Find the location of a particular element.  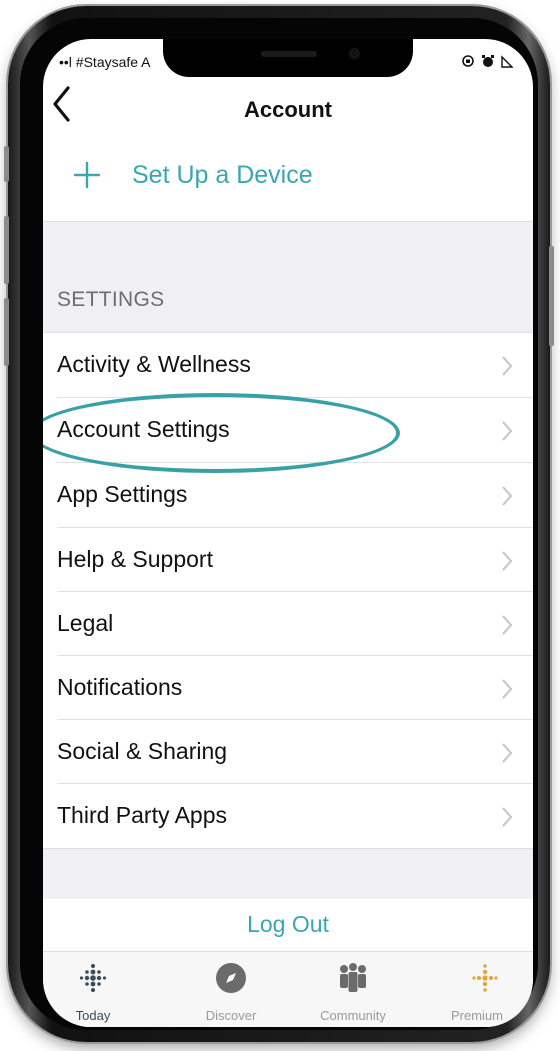

settings-item-label: Activity & Wellness is located at coordinates (154, 364).